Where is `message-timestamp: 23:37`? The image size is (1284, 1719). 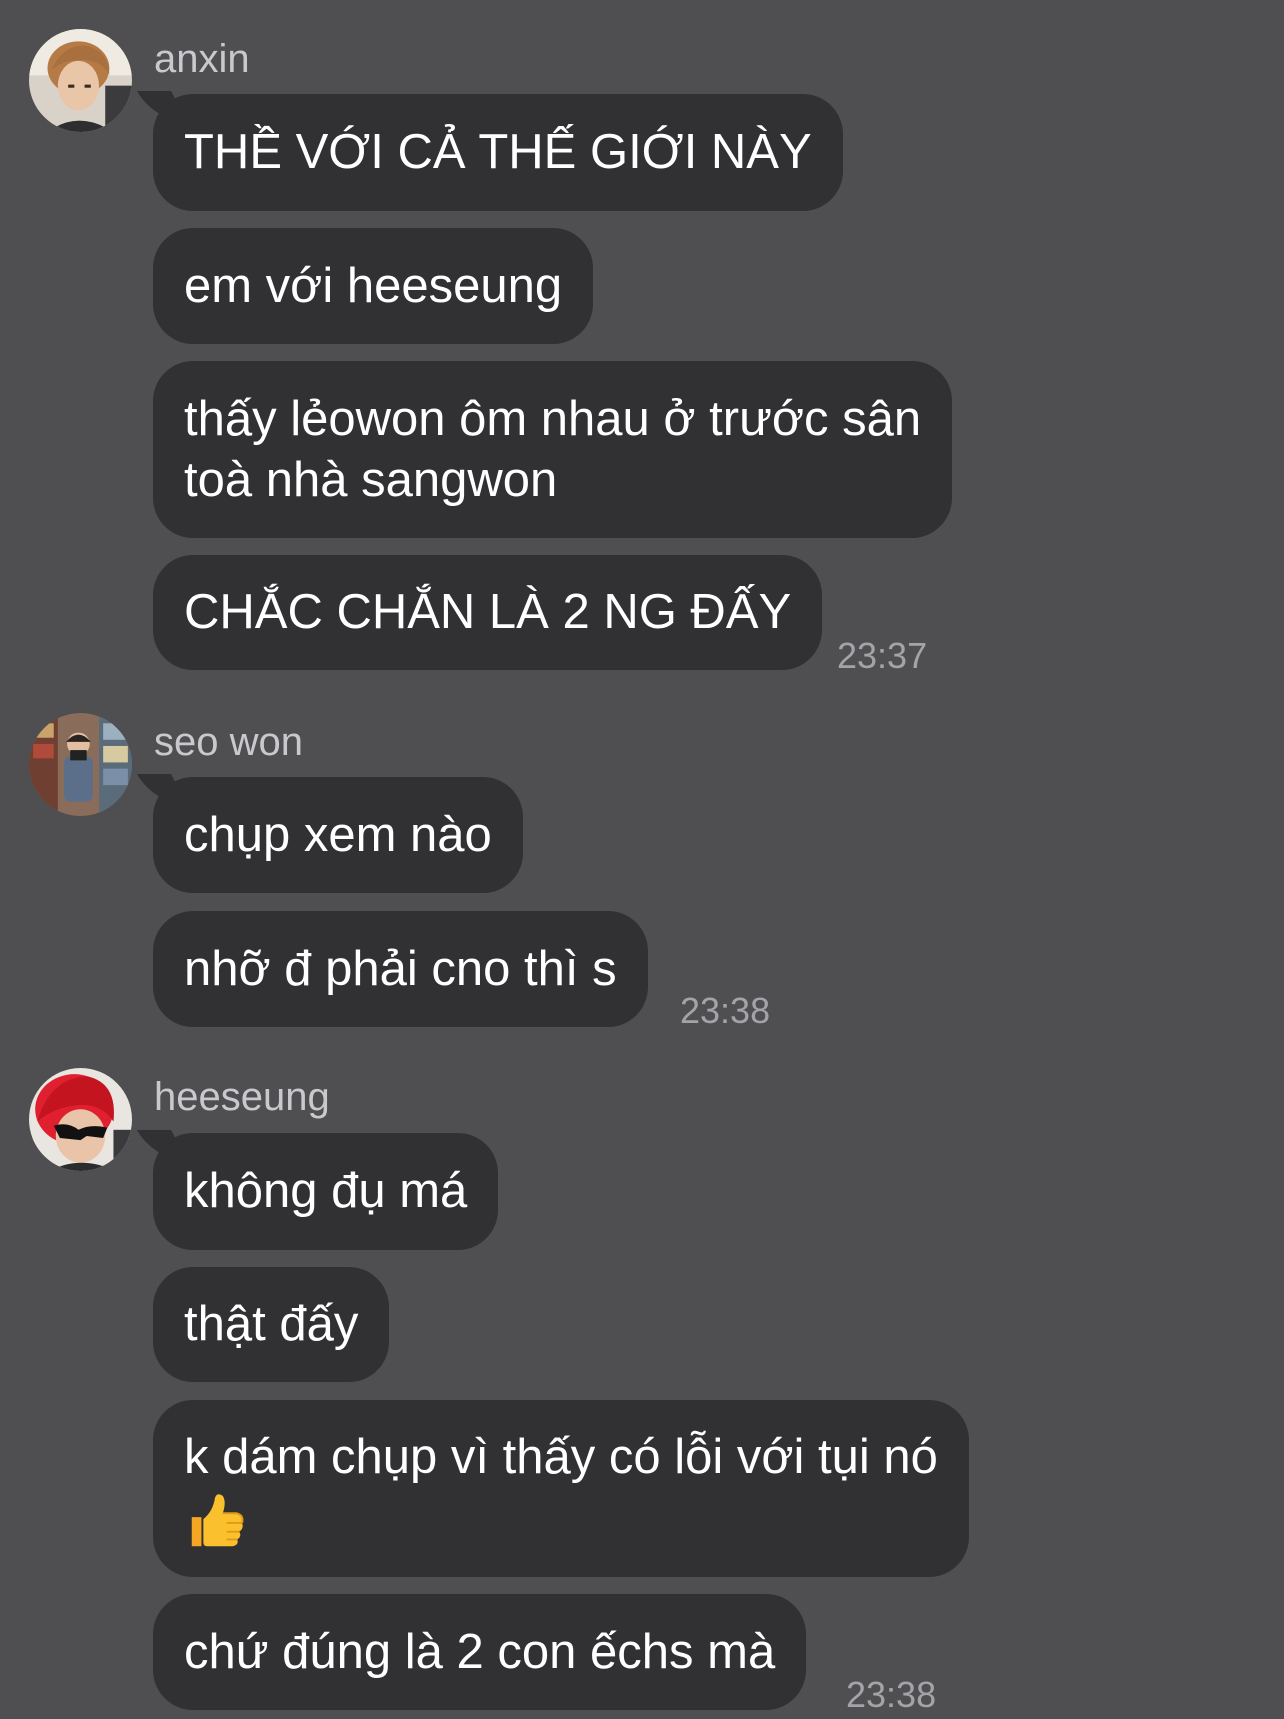 message-timestamp: 23:37 is located at coordinates (882, 655).